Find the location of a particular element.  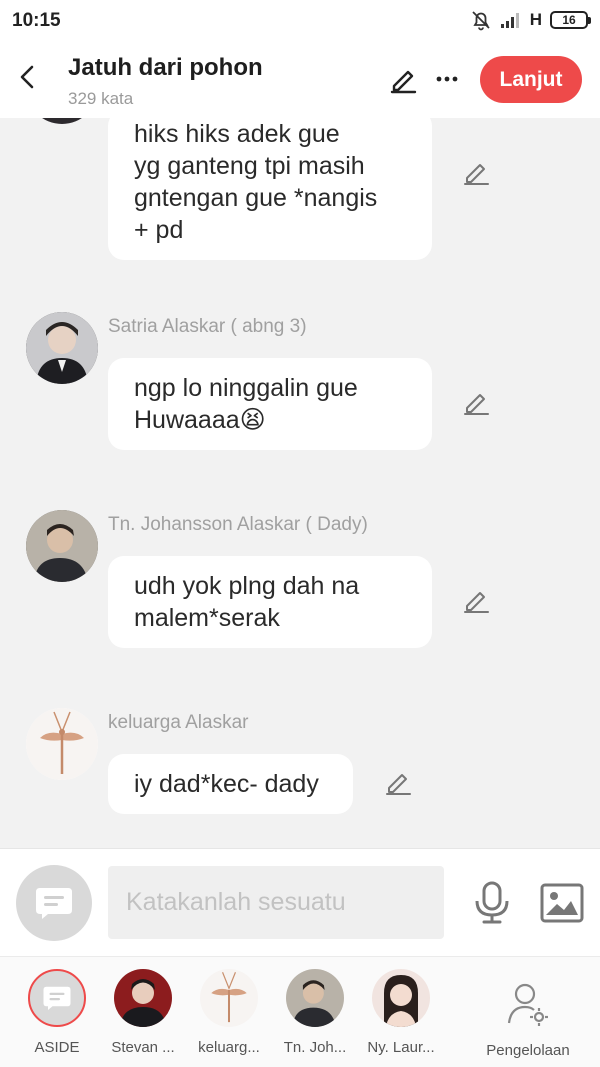

input-bar is located at coordinates (300, 902).